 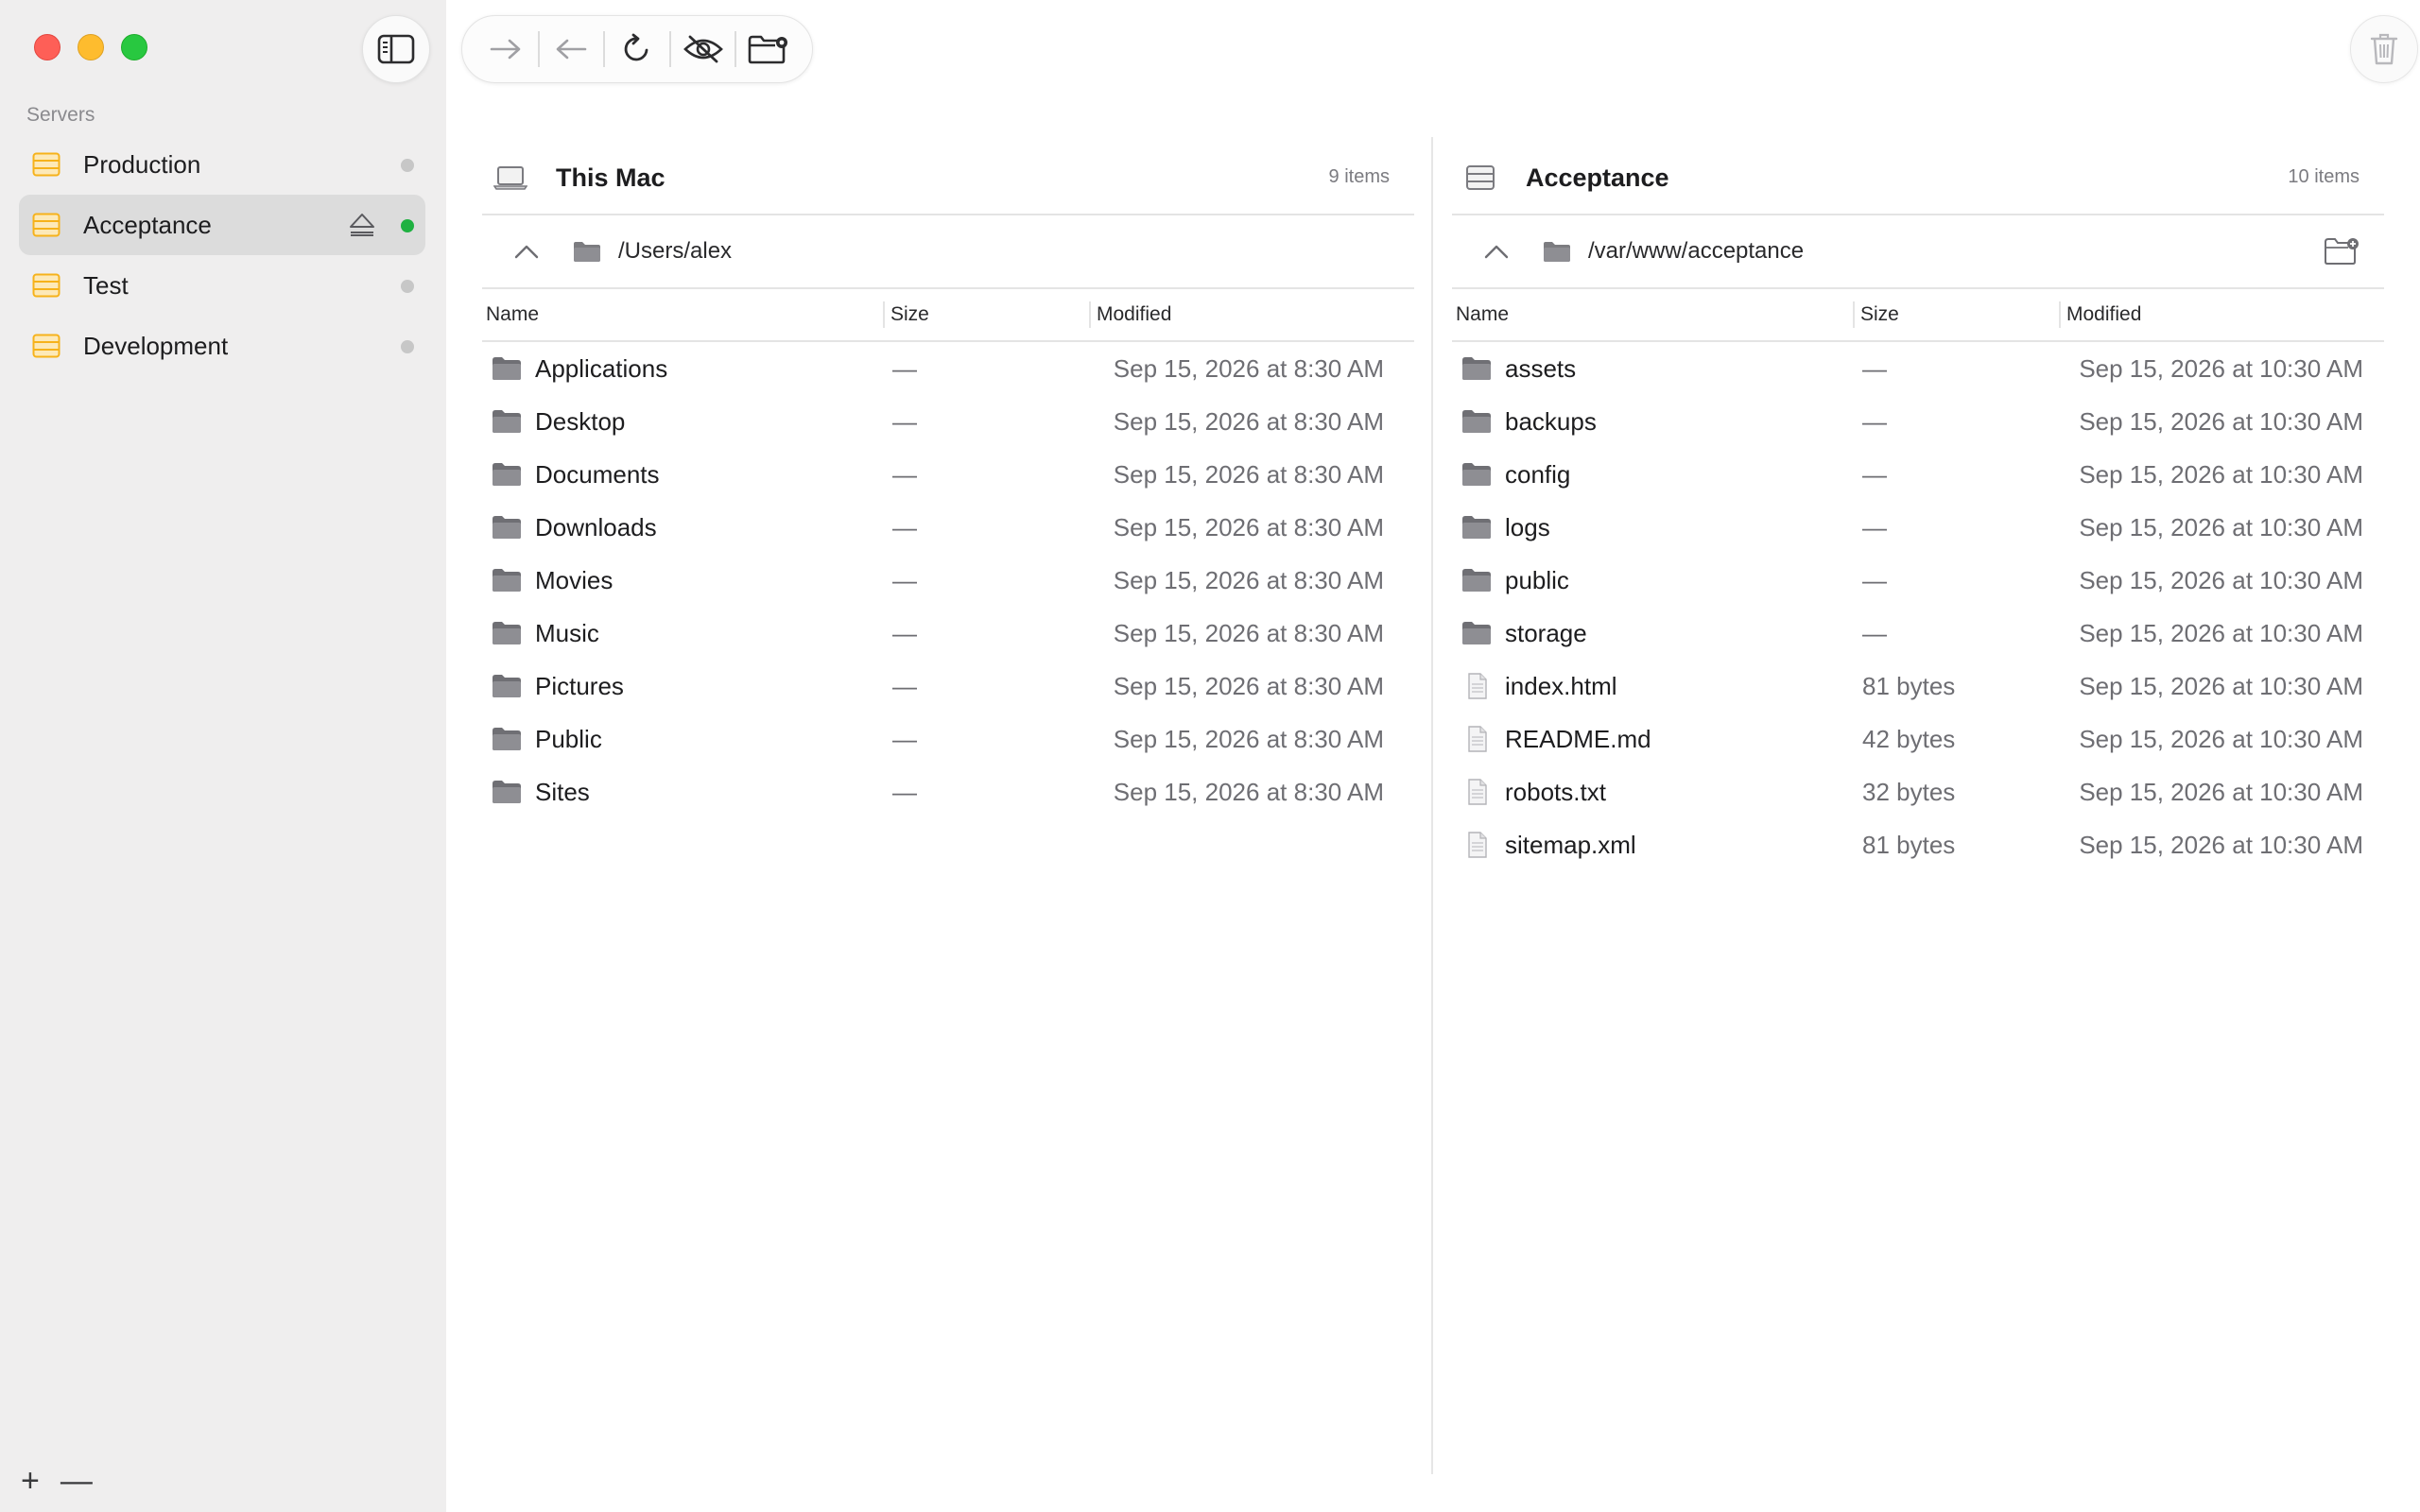 I want to click on folder-gear-icon, so click(x=768, y=49).